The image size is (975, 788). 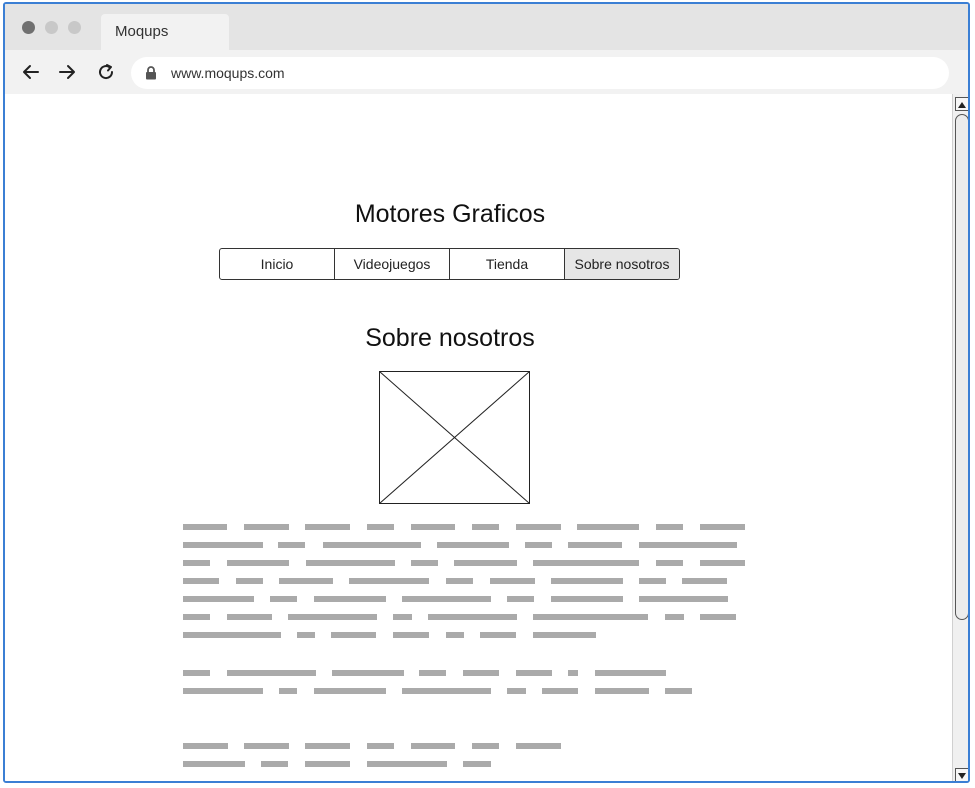 I want to click on triangle-up-icon, so click(x=962, y=105).